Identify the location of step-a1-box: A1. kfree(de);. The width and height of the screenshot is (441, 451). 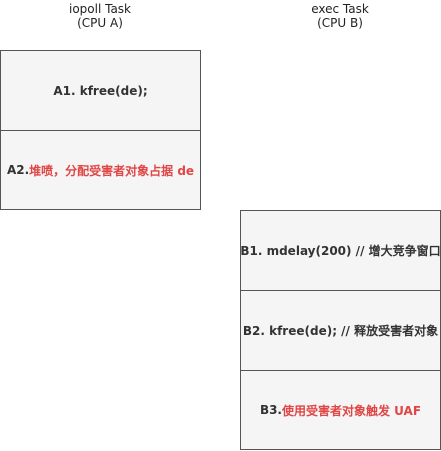
(100, 90).